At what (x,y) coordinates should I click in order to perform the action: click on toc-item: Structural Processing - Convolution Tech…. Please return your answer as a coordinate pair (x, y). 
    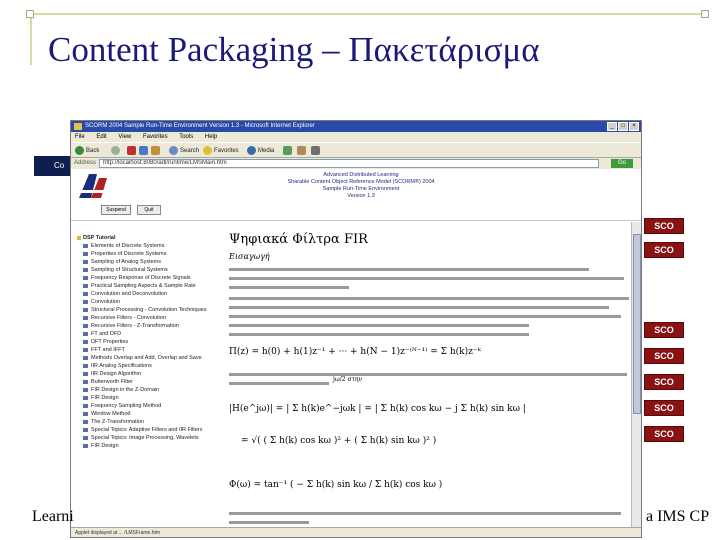
    Looking at the image, I should click on (149, 310).